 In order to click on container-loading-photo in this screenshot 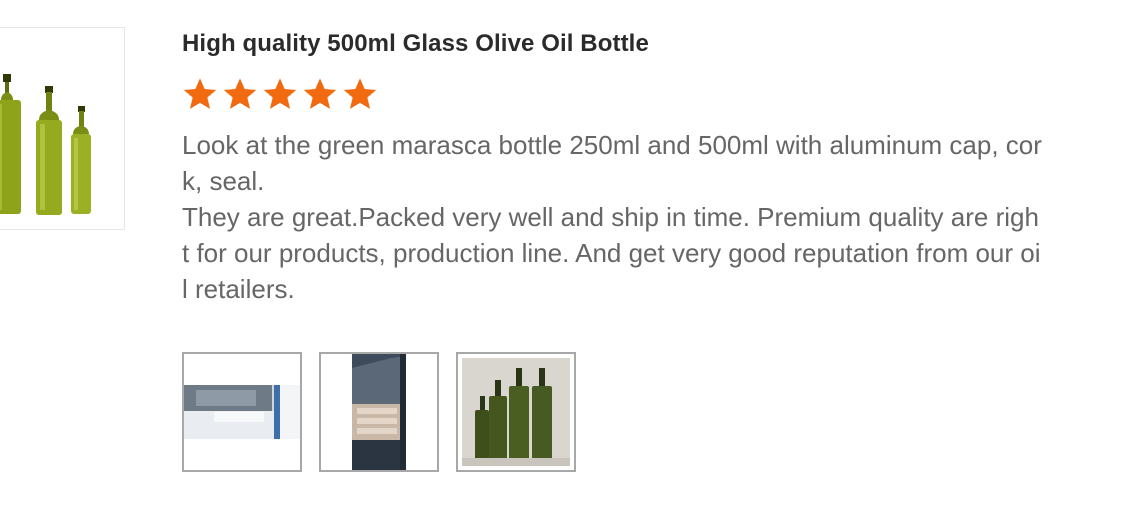, I will do `click(242, 412)`.